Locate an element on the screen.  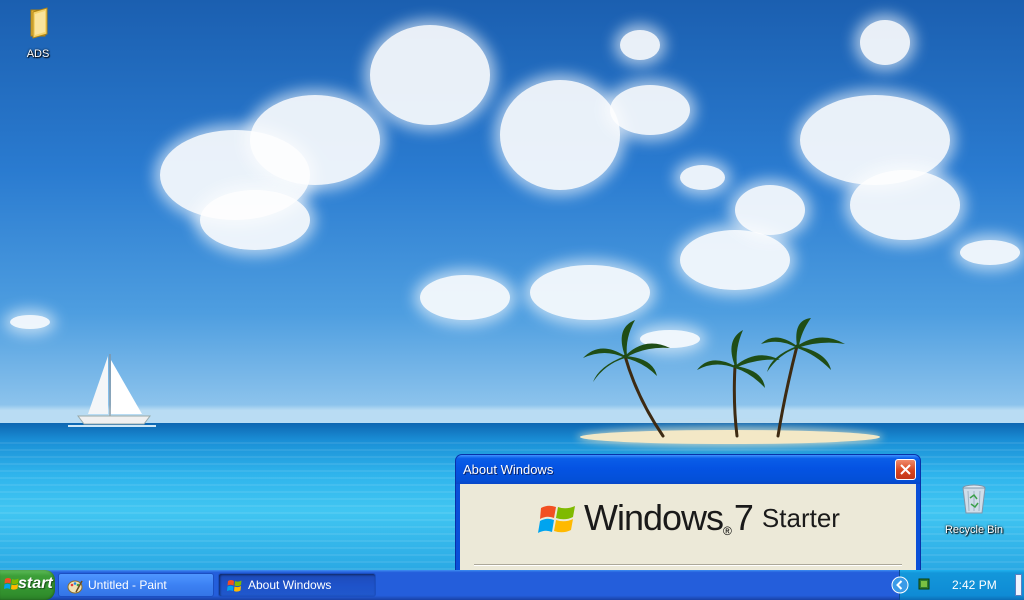
network-icon is located at coordinates (924, 584).